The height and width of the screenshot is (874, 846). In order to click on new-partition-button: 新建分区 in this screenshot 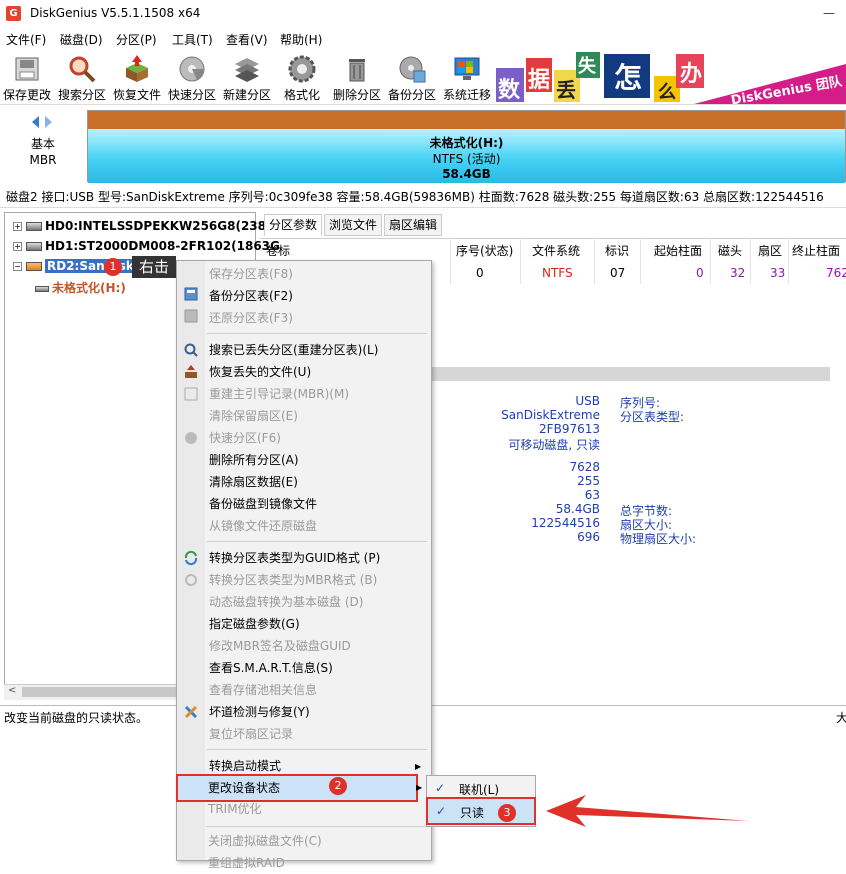, I will do `click(247, 77)`.